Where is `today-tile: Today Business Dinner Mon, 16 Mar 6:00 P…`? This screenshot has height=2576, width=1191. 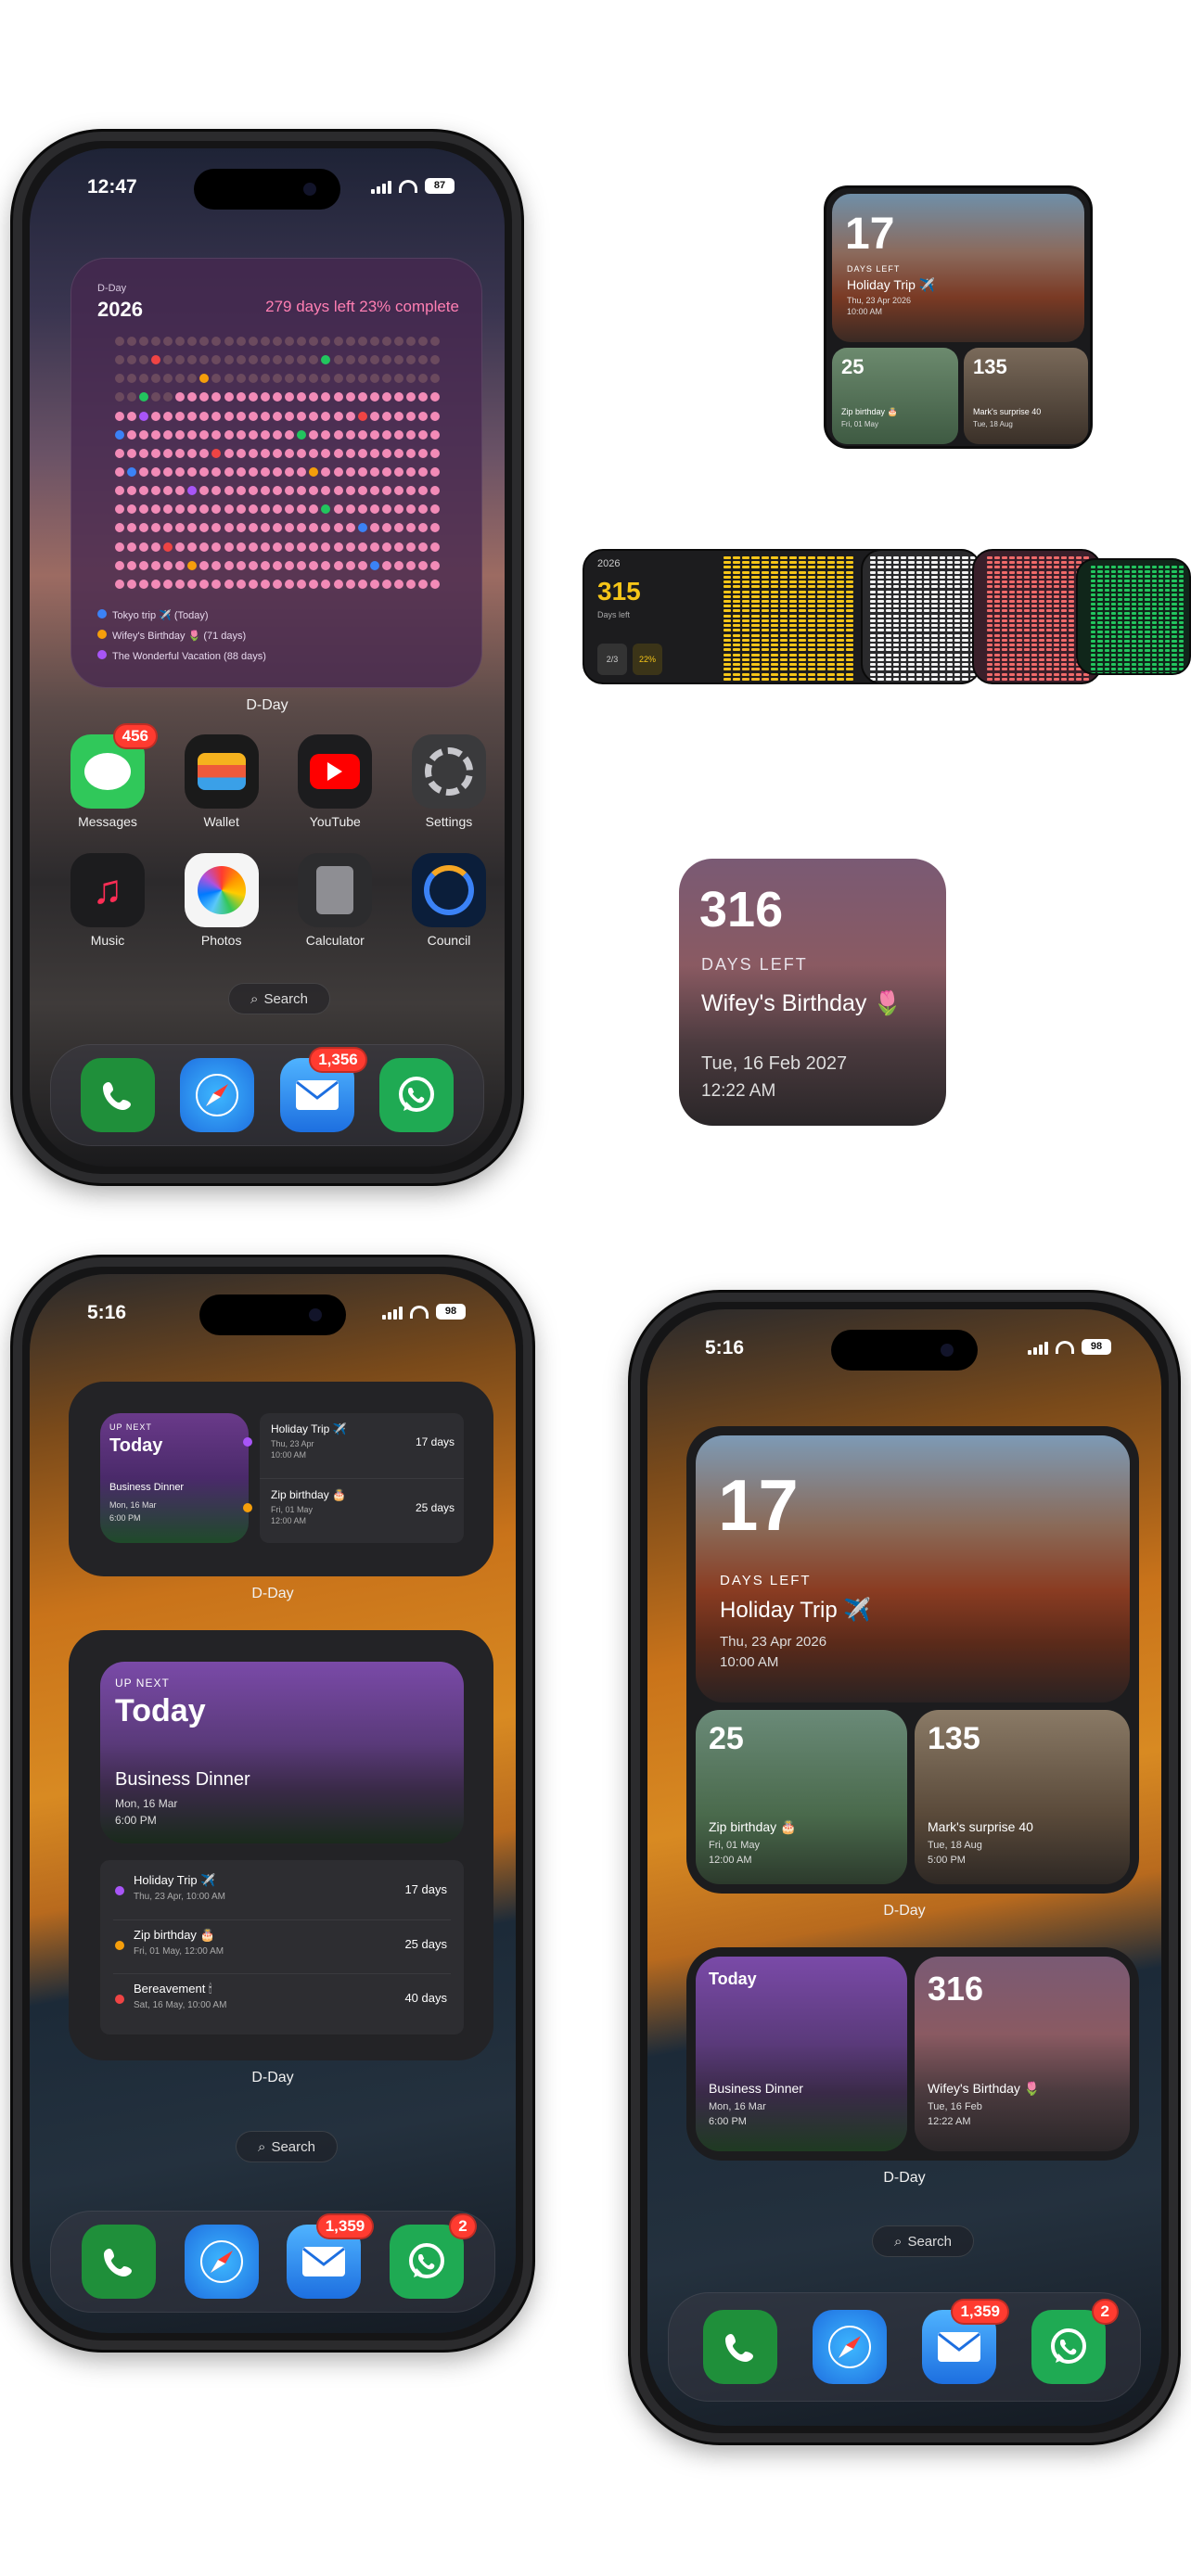 today-tile: Today Business Dinner Mon, 16 Mar 6:00 P… is located at coordinates (801, 2054).